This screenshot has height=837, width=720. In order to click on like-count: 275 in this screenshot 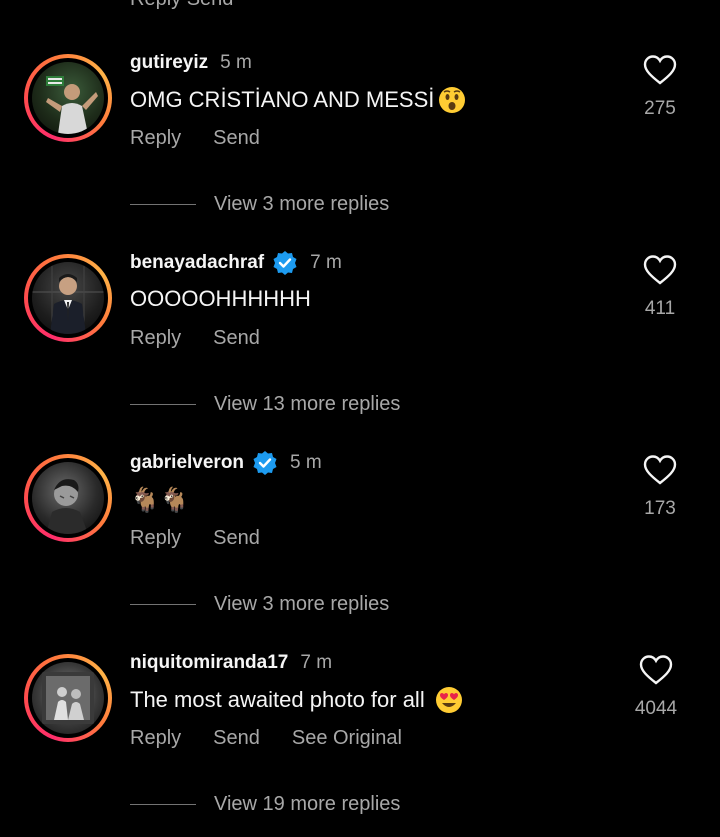, I will do `click(660, 108)`.